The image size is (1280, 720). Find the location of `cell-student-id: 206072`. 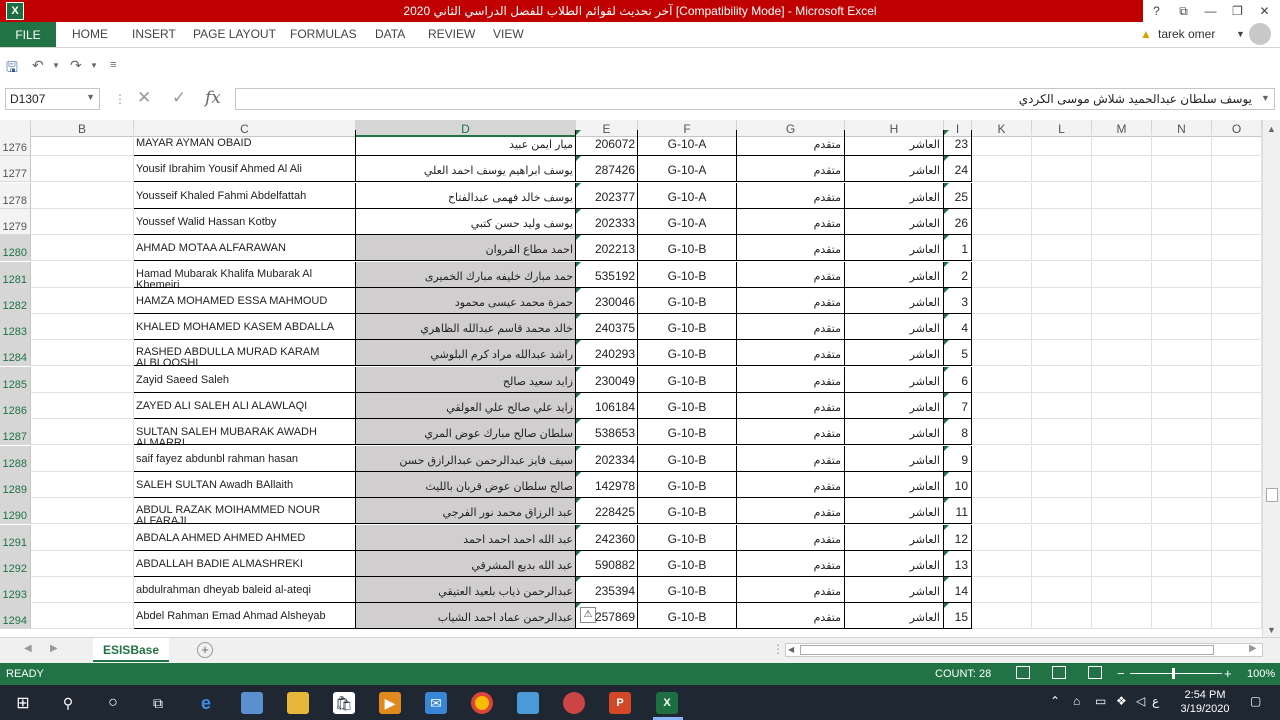

cell-student-id: 206072 is located at coordinates (607, 143).